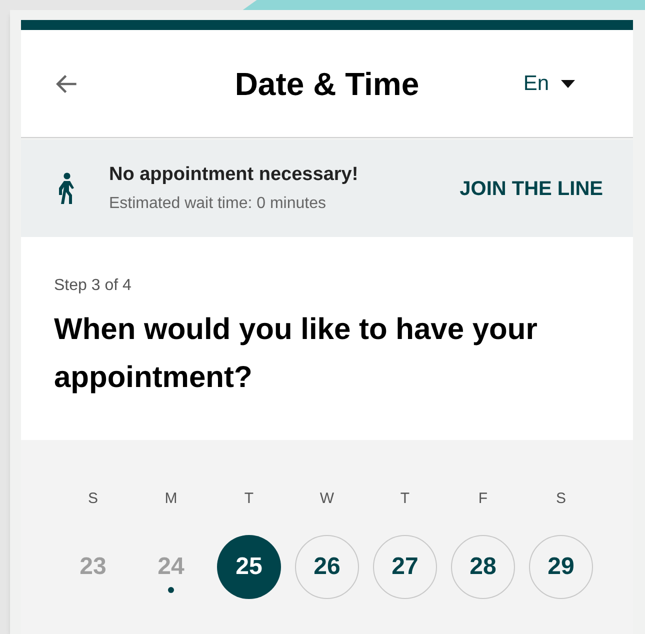 The width and height of the screenshot is (645, 634). What do you see at coordinates (93, 286) in the screenshot?
I see `step-label: Step 3 of 4` at bounding box center [93, 286].